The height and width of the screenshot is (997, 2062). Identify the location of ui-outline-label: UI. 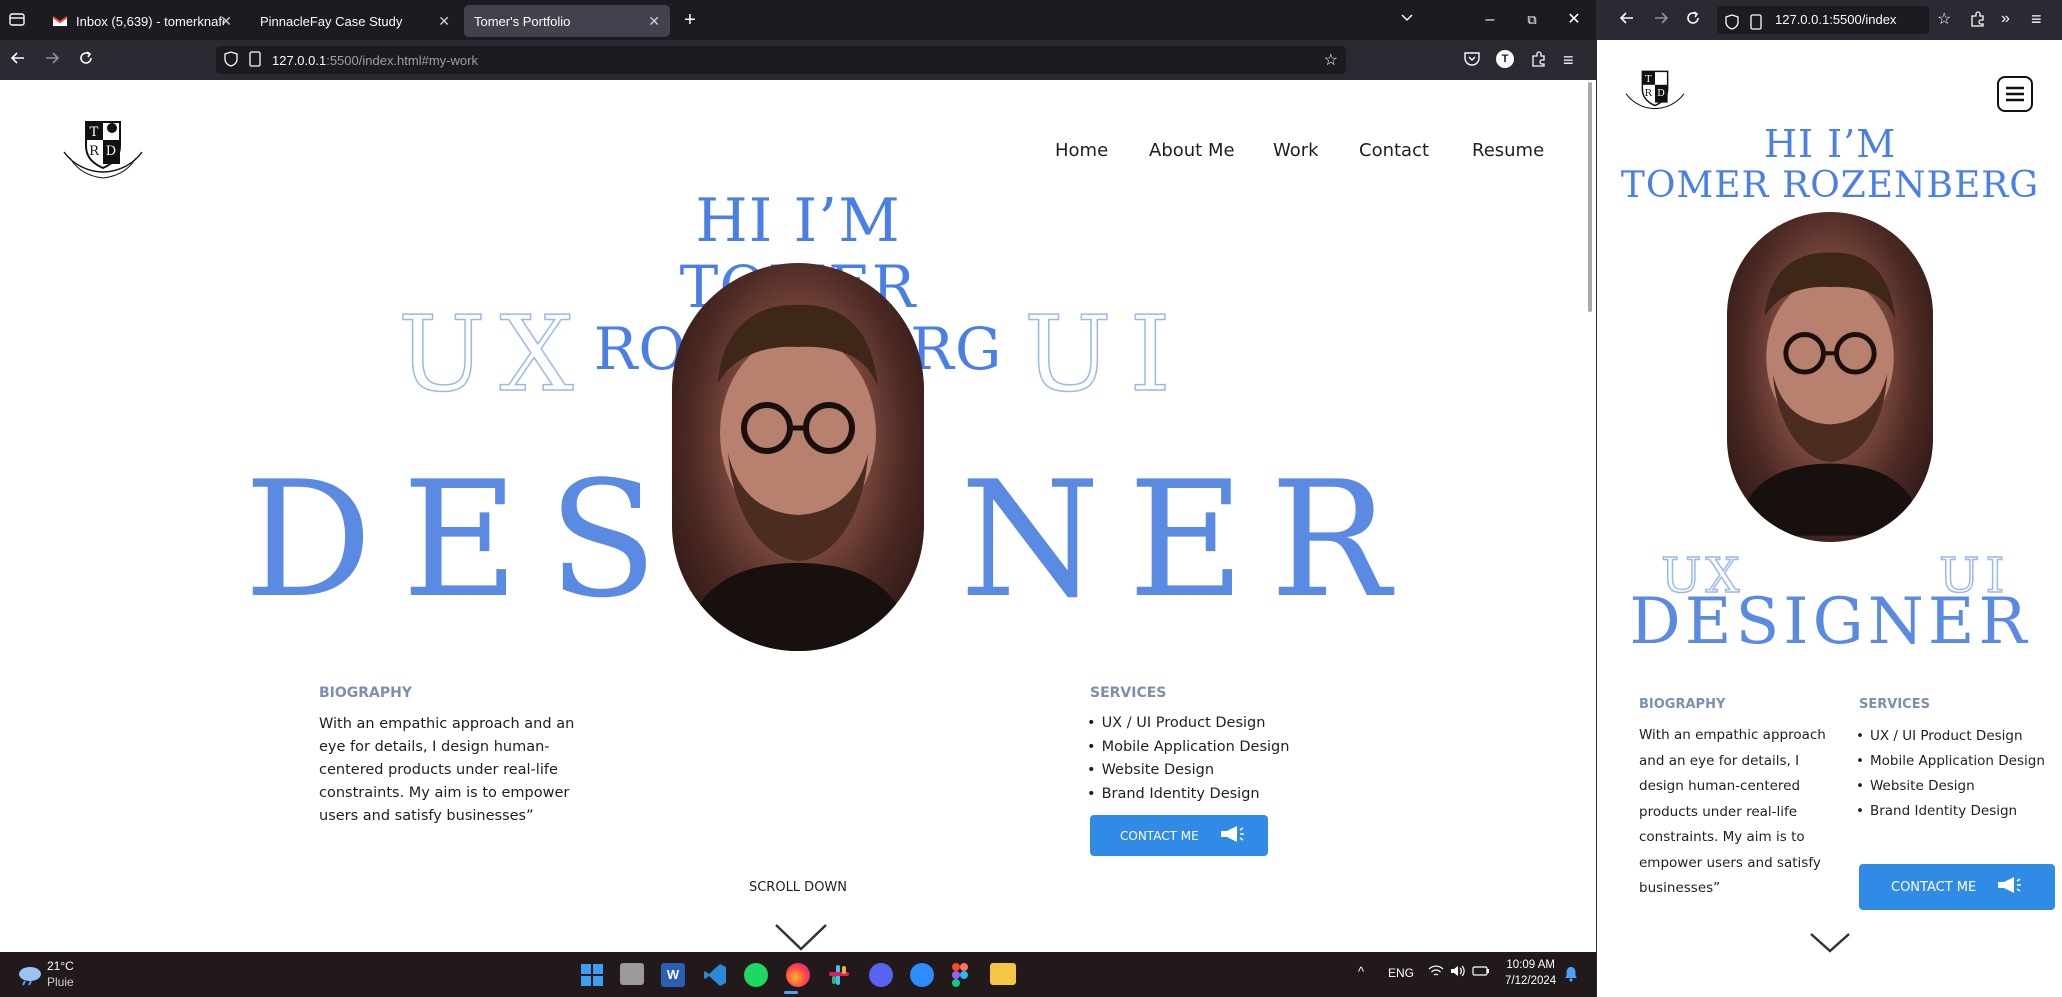
(1106, 354).